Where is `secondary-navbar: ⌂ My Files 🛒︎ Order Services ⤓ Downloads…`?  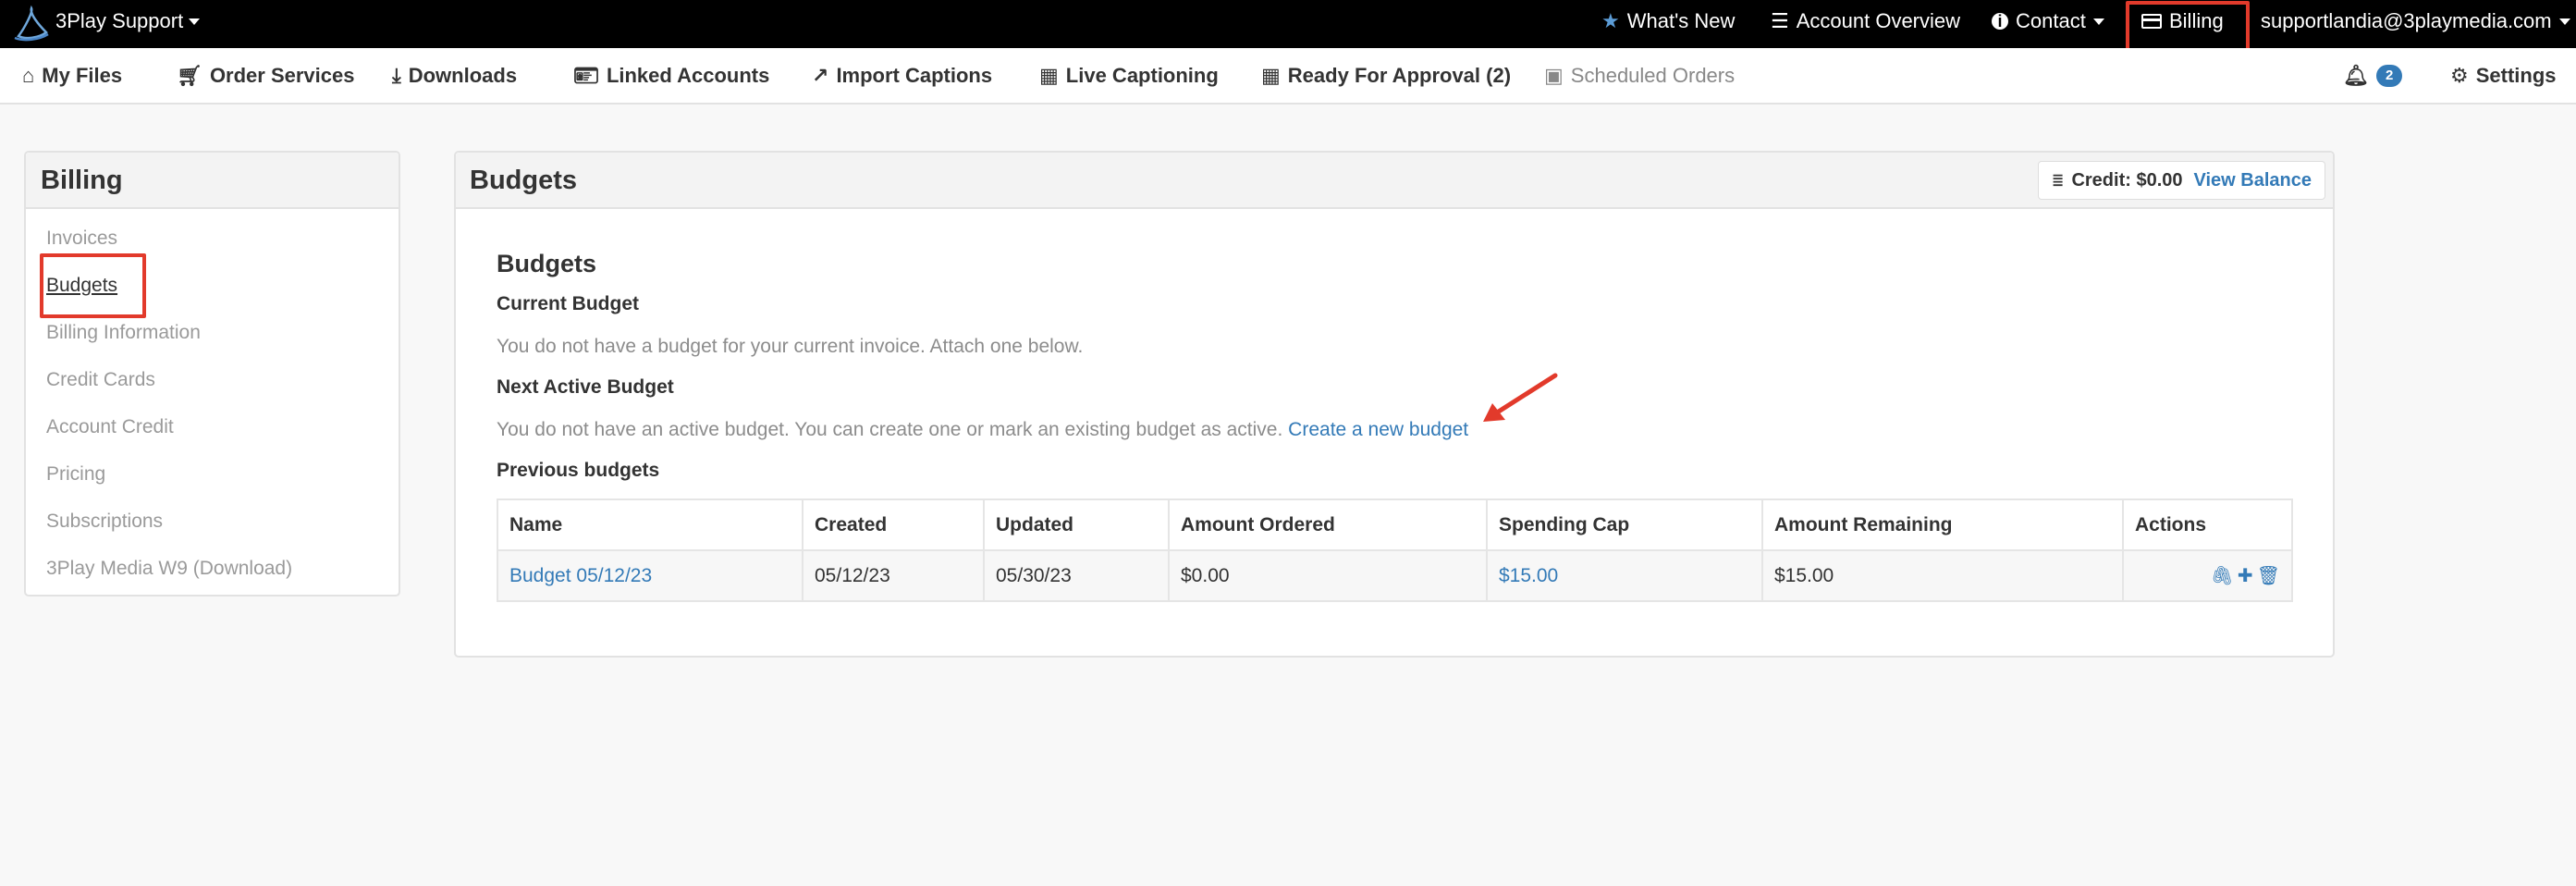 secondary-navbar: ⌂ My Files 🛒︎ Order Services ⤓ Downloads… is located at coordinates (1288, 76).